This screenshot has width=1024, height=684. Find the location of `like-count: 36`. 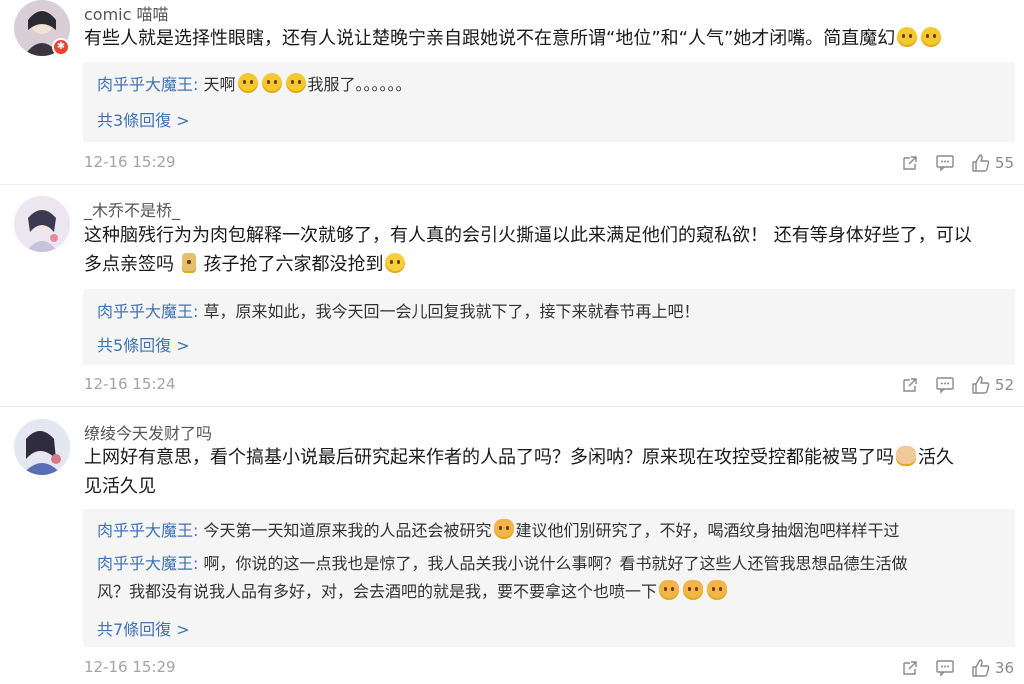

like-count: 36 is located at coordinates (1004, 668).